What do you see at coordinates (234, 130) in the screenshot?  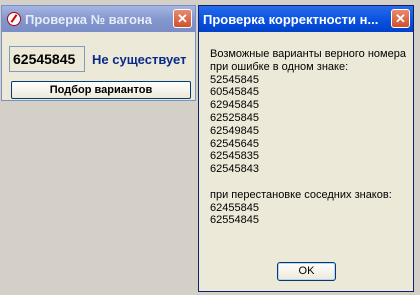 I see `variant-item: 62549845` at bounding box center [234, 130].